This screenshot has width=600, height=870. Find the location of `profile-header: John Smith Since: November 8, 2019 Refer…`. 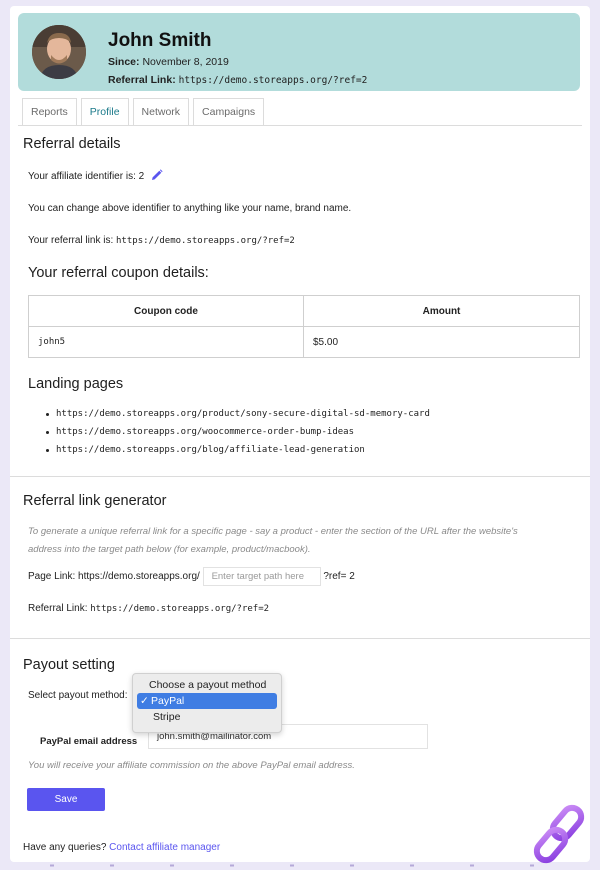

profile-header: John Smith Since: November 8, 2019 Refer… is located at coordinates (299, 52).